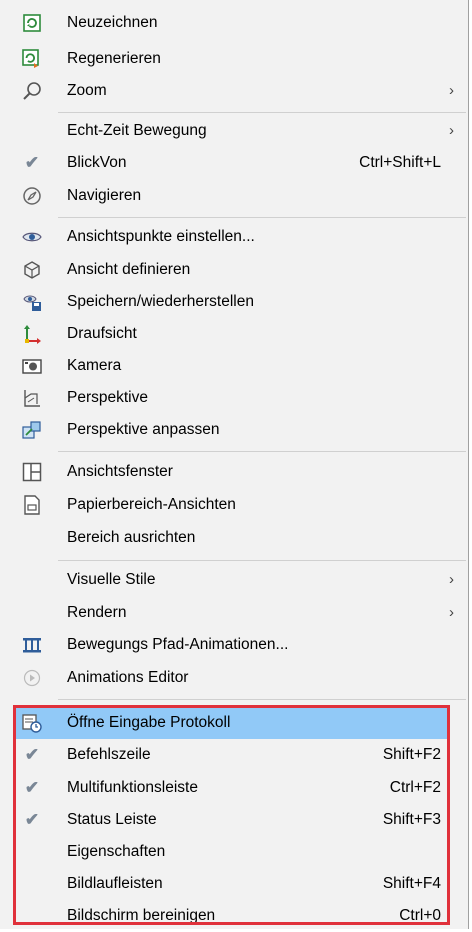  Describe the element at coordinates (233, 196) in the screenshot. I see `menu-item-navigieren: Navigieren` at that location.